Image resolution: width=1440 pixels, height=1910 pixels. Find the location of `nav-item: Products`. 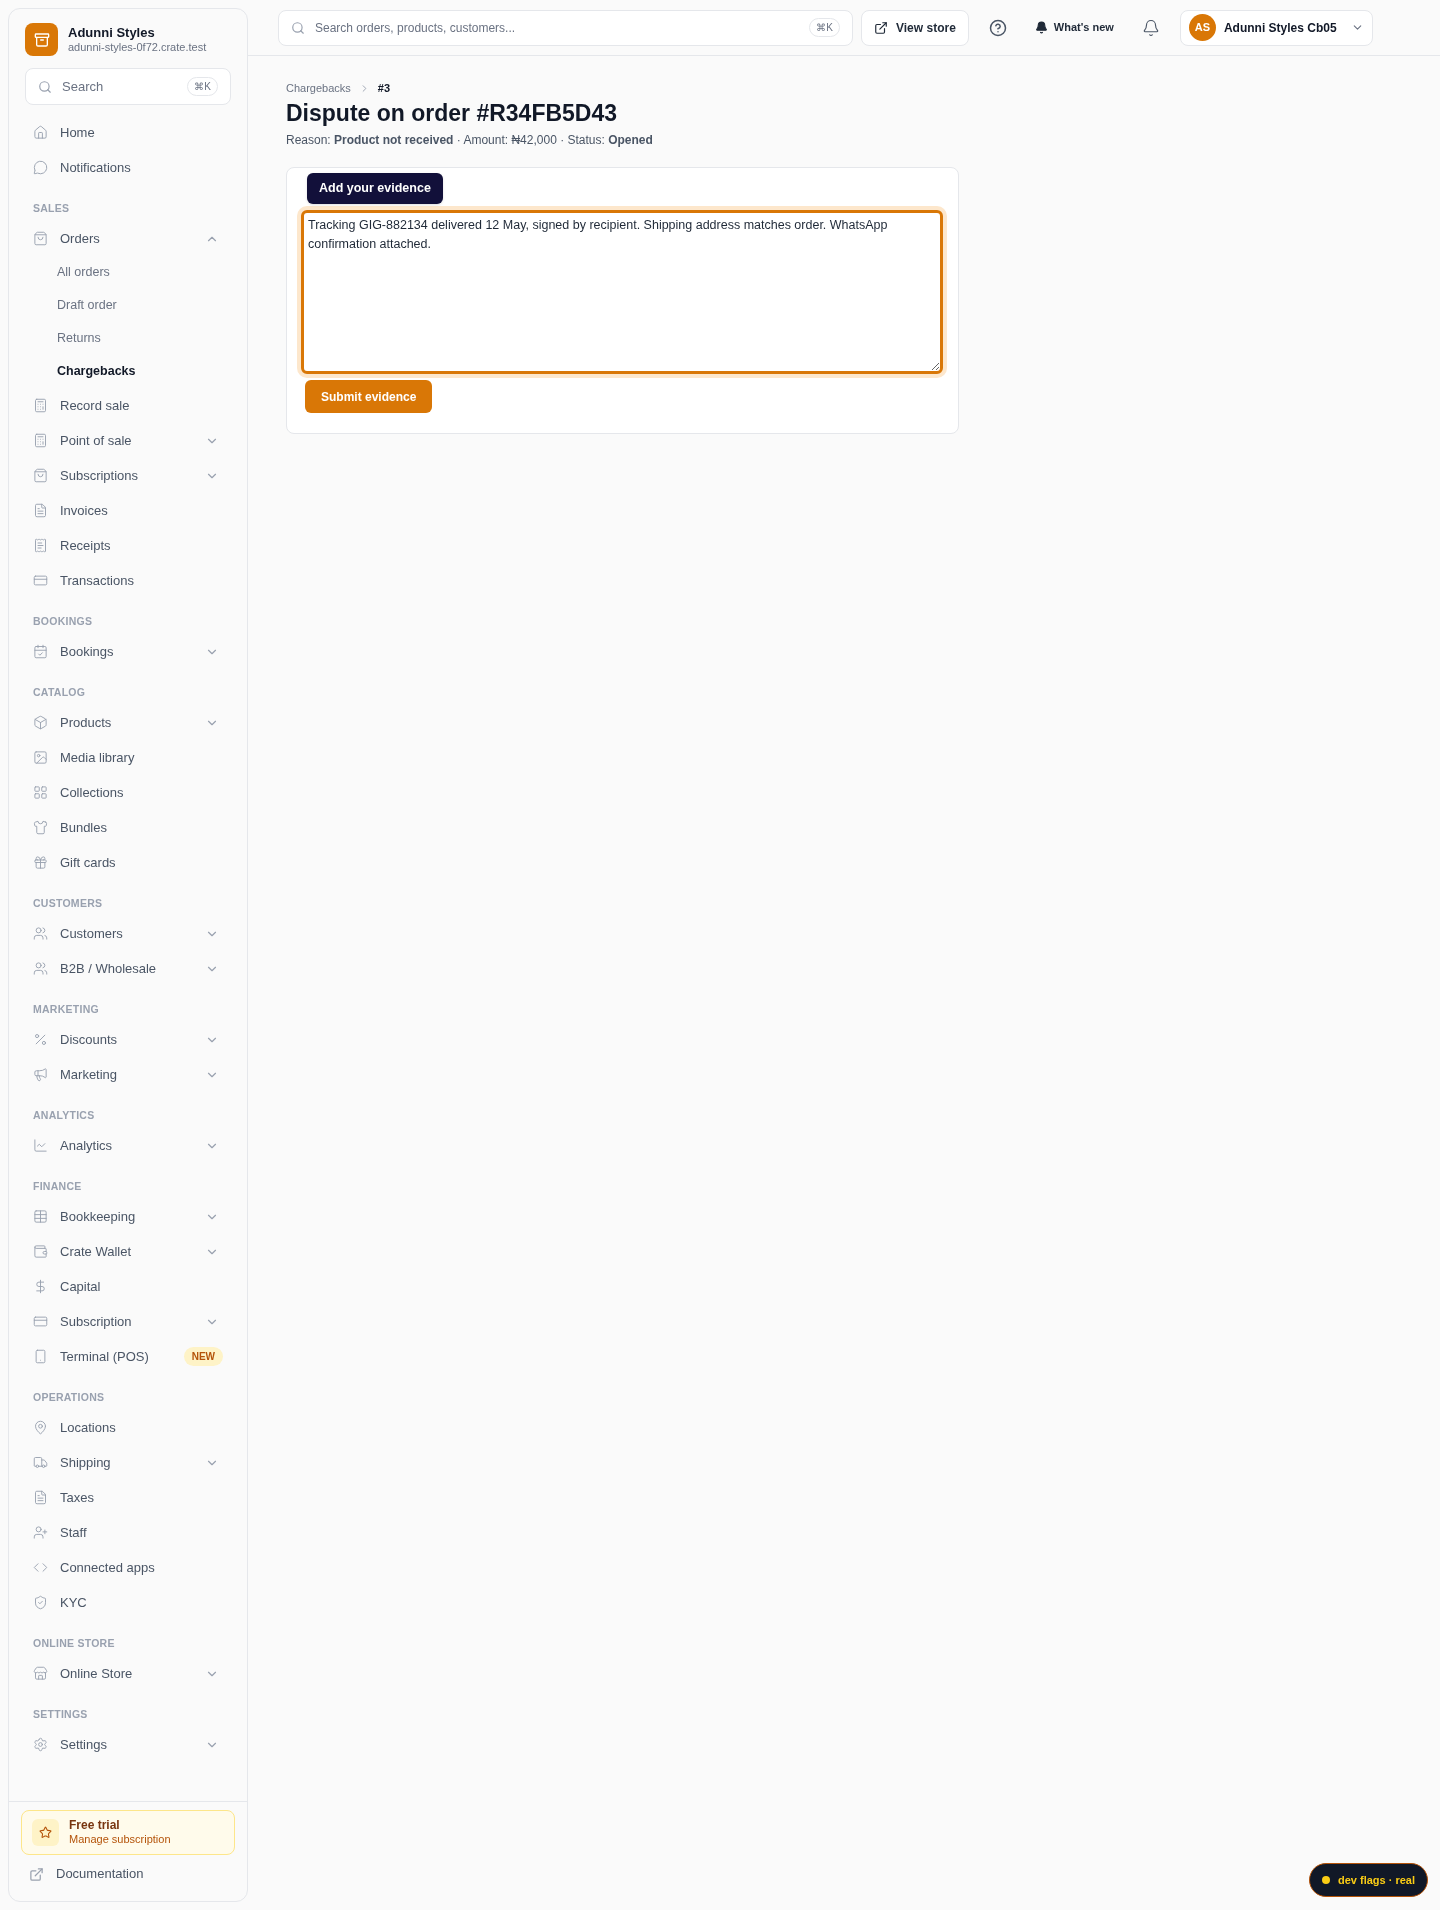

nav-item: Products is located at coordinates (128, 722).